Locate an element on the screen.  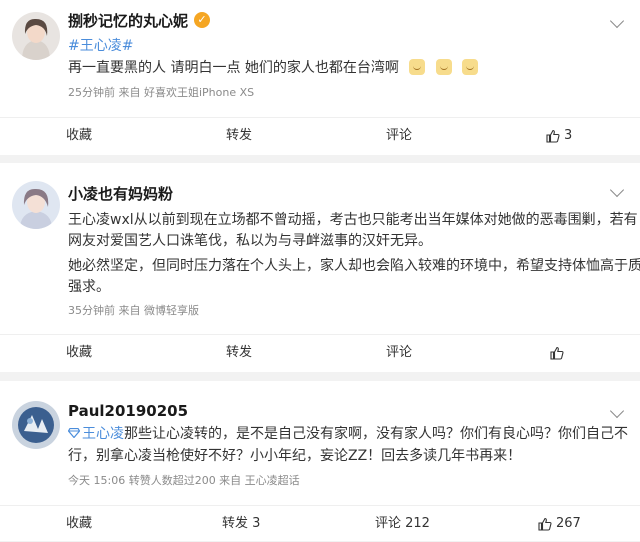
post-text-line: 王心凌那些让心凌转的，是不是自己没有家啊，没有家人吗？你们有良心吗？你们自己不 is located at coordinates (348, 434).